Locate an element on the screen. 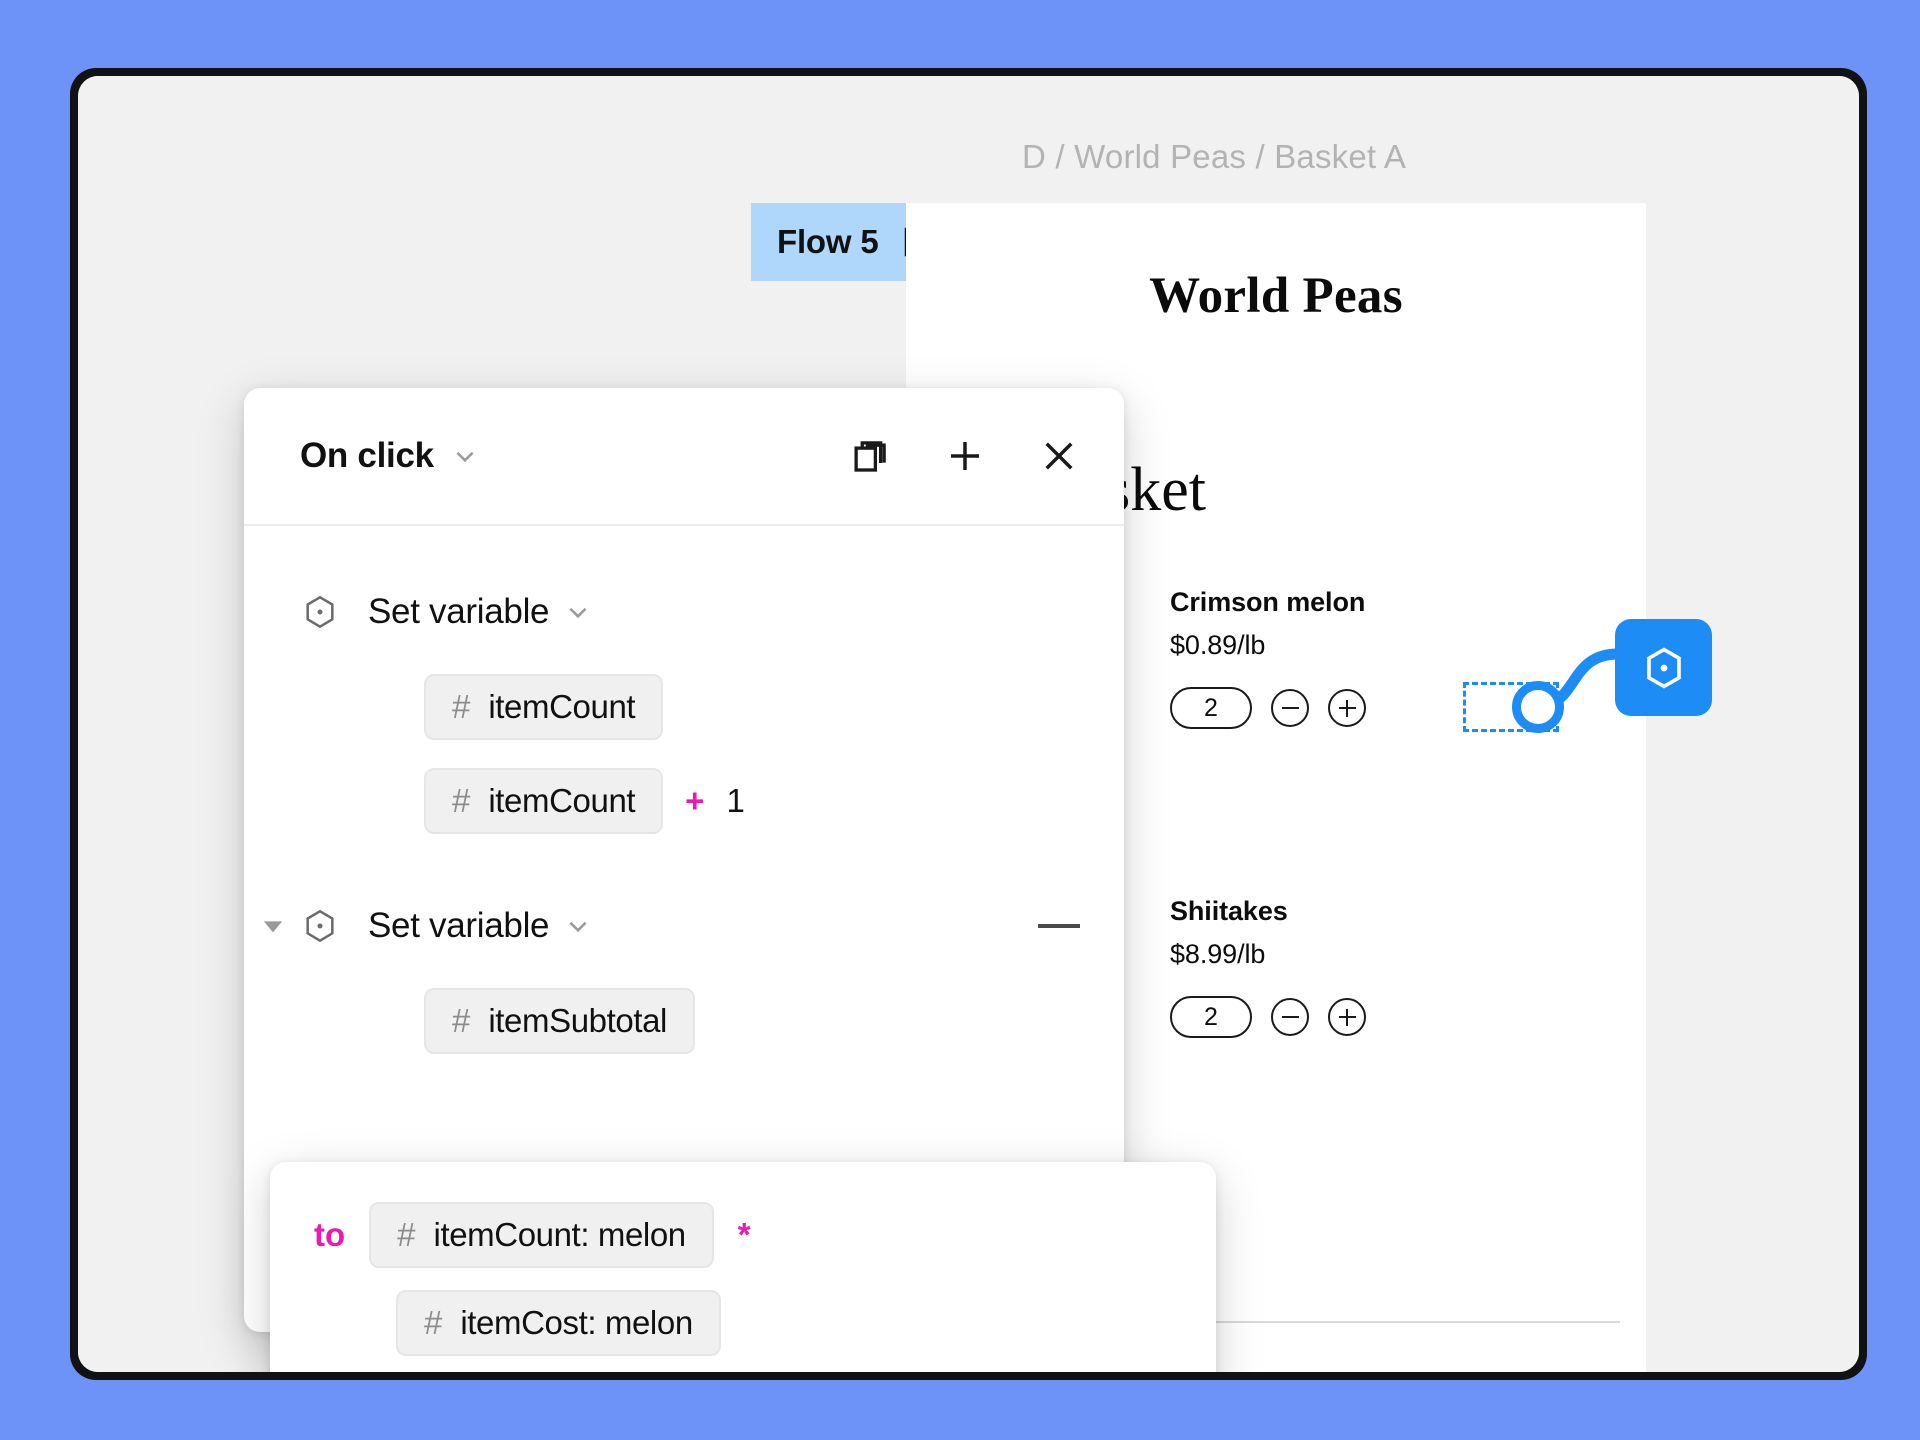 The width and height of the screenshot is (1920, 1440). variable-chip: # itemCost: melon is located at coordinates (558, 1323).